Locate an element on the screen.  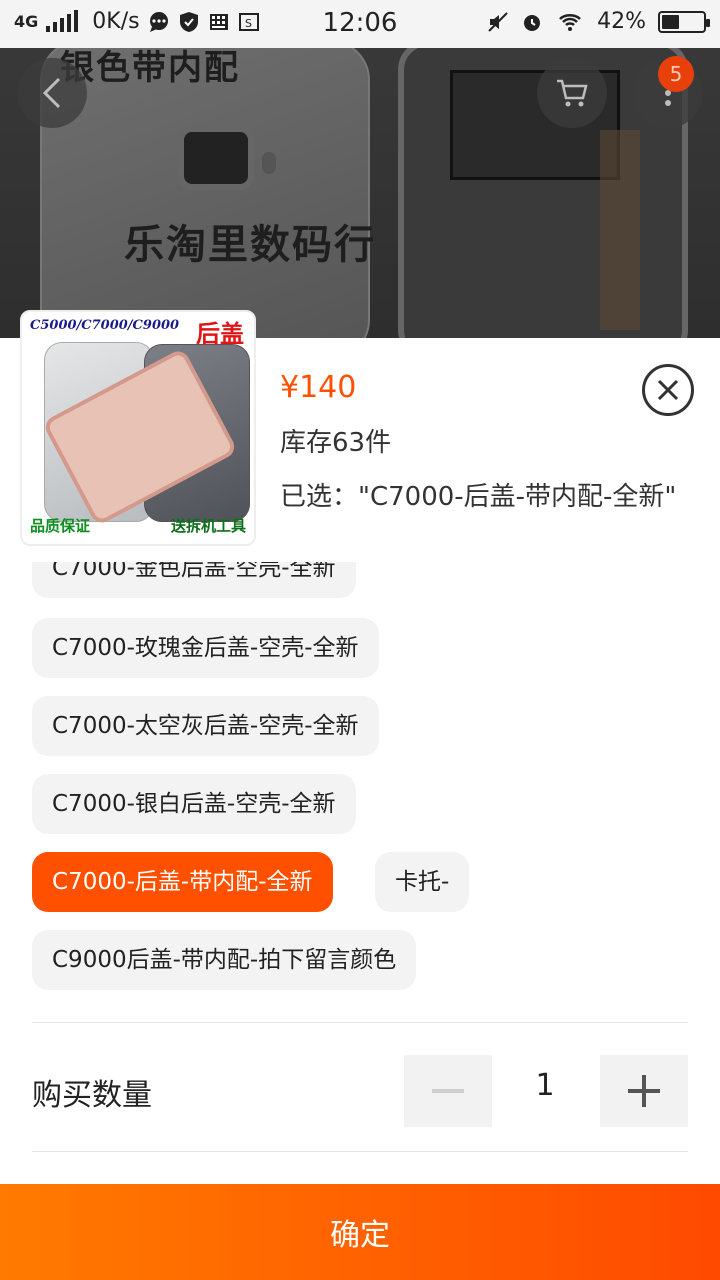
battery-fill is located at coordinates (670, 21).